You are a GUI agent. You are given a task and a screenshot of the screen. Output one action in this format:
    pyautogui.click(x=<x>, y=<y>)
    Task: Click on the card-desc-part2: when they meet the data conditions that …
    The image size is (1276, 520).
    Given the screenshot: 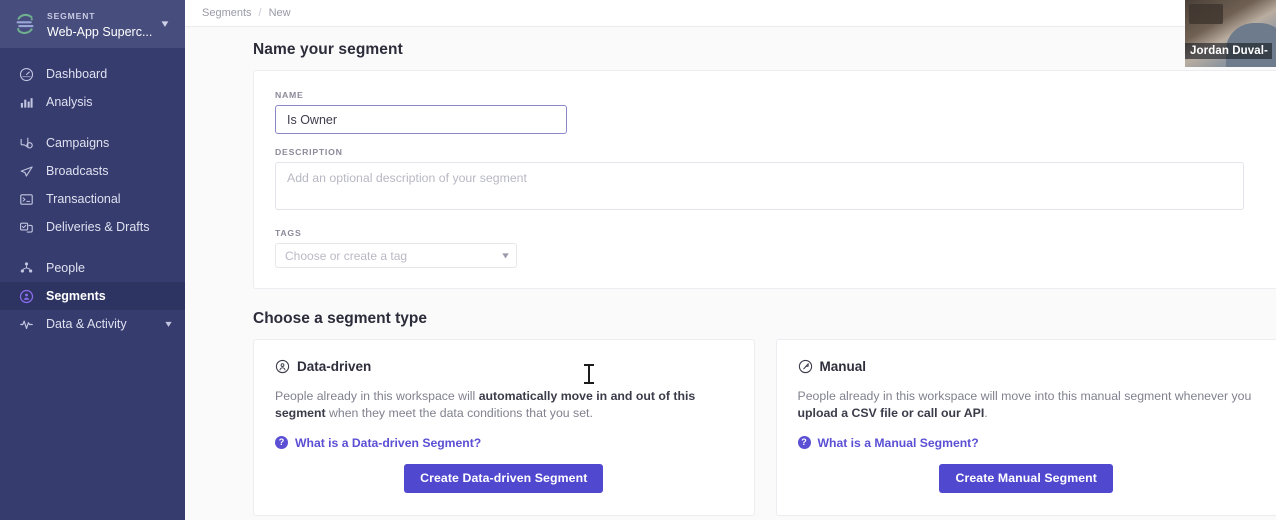 What is the action you would take?
    pyautogui.click(x=459, y=413)
    